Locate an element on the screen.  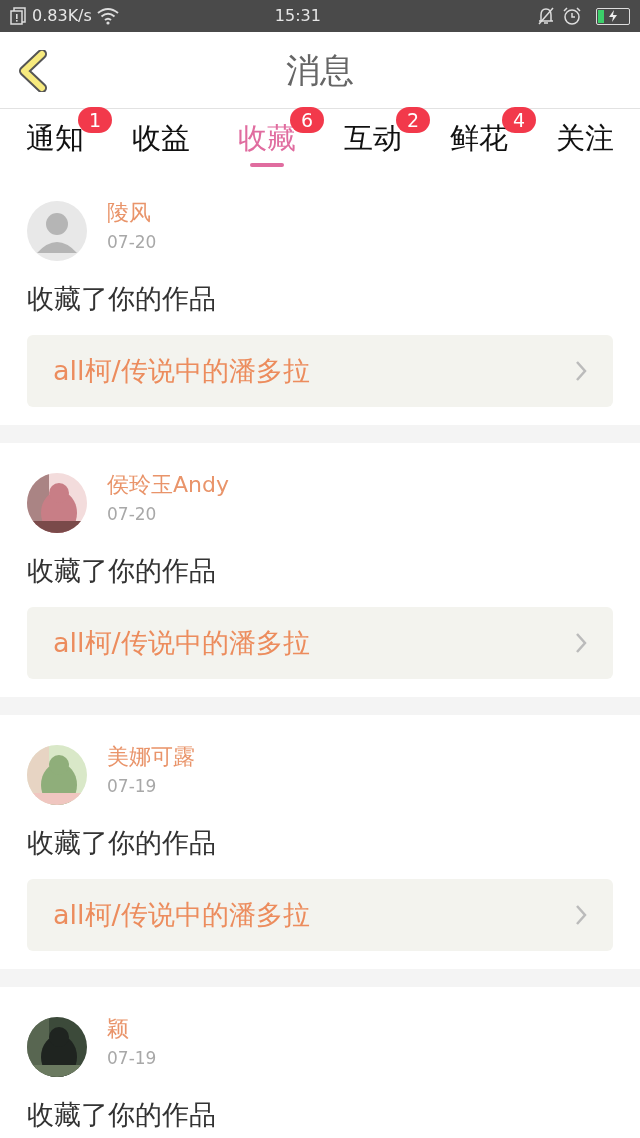
clock-time: 15:31 is located at coordinates (298, 16).